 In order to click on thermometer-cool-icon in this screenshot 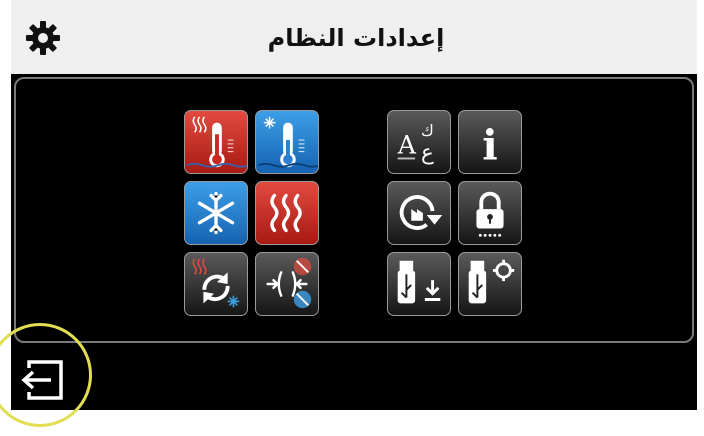, I will do `click(287, 142)`.